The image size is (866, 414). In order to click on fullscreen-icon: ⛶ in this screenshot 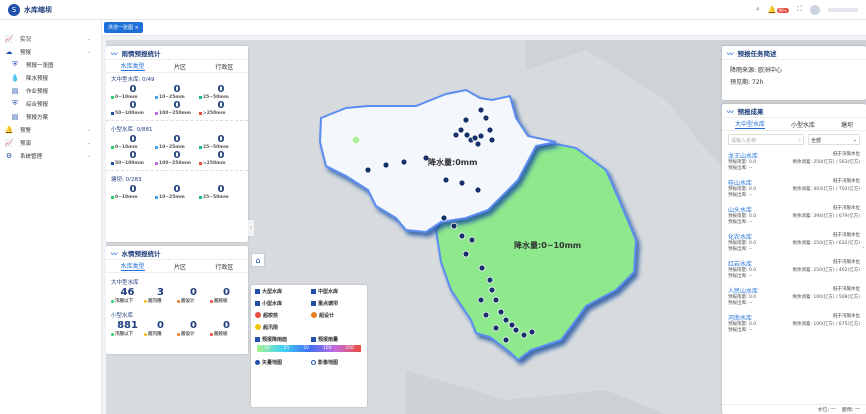, I will do `click(799, 9)`.